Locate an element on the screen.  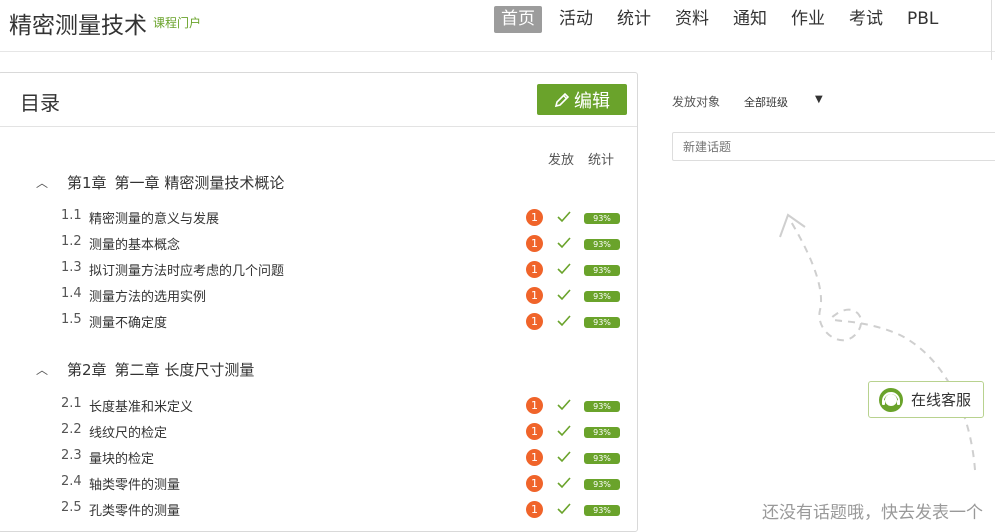
nav-homework: 作业 is located at coordinates (808, 19).